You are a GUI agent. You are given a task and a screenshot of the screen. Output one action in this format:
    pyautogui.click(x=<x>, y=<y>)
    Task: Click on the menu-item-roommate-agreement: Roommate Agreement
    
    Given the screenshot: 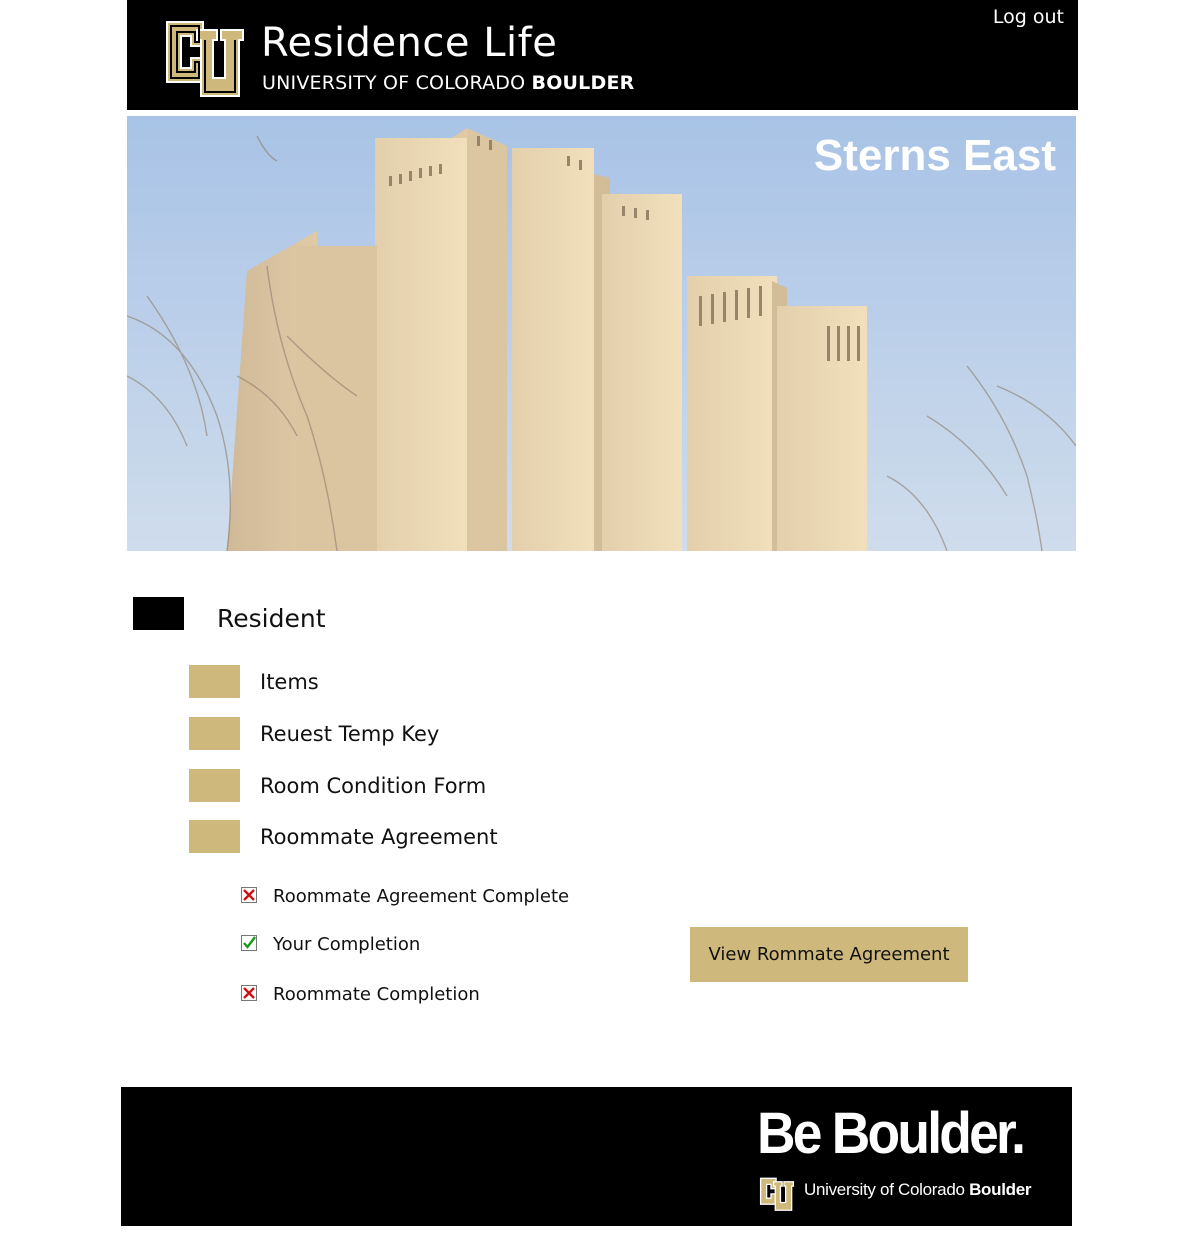 What is the action you would take?
    pyautogui.click(x=489, y=836)
    